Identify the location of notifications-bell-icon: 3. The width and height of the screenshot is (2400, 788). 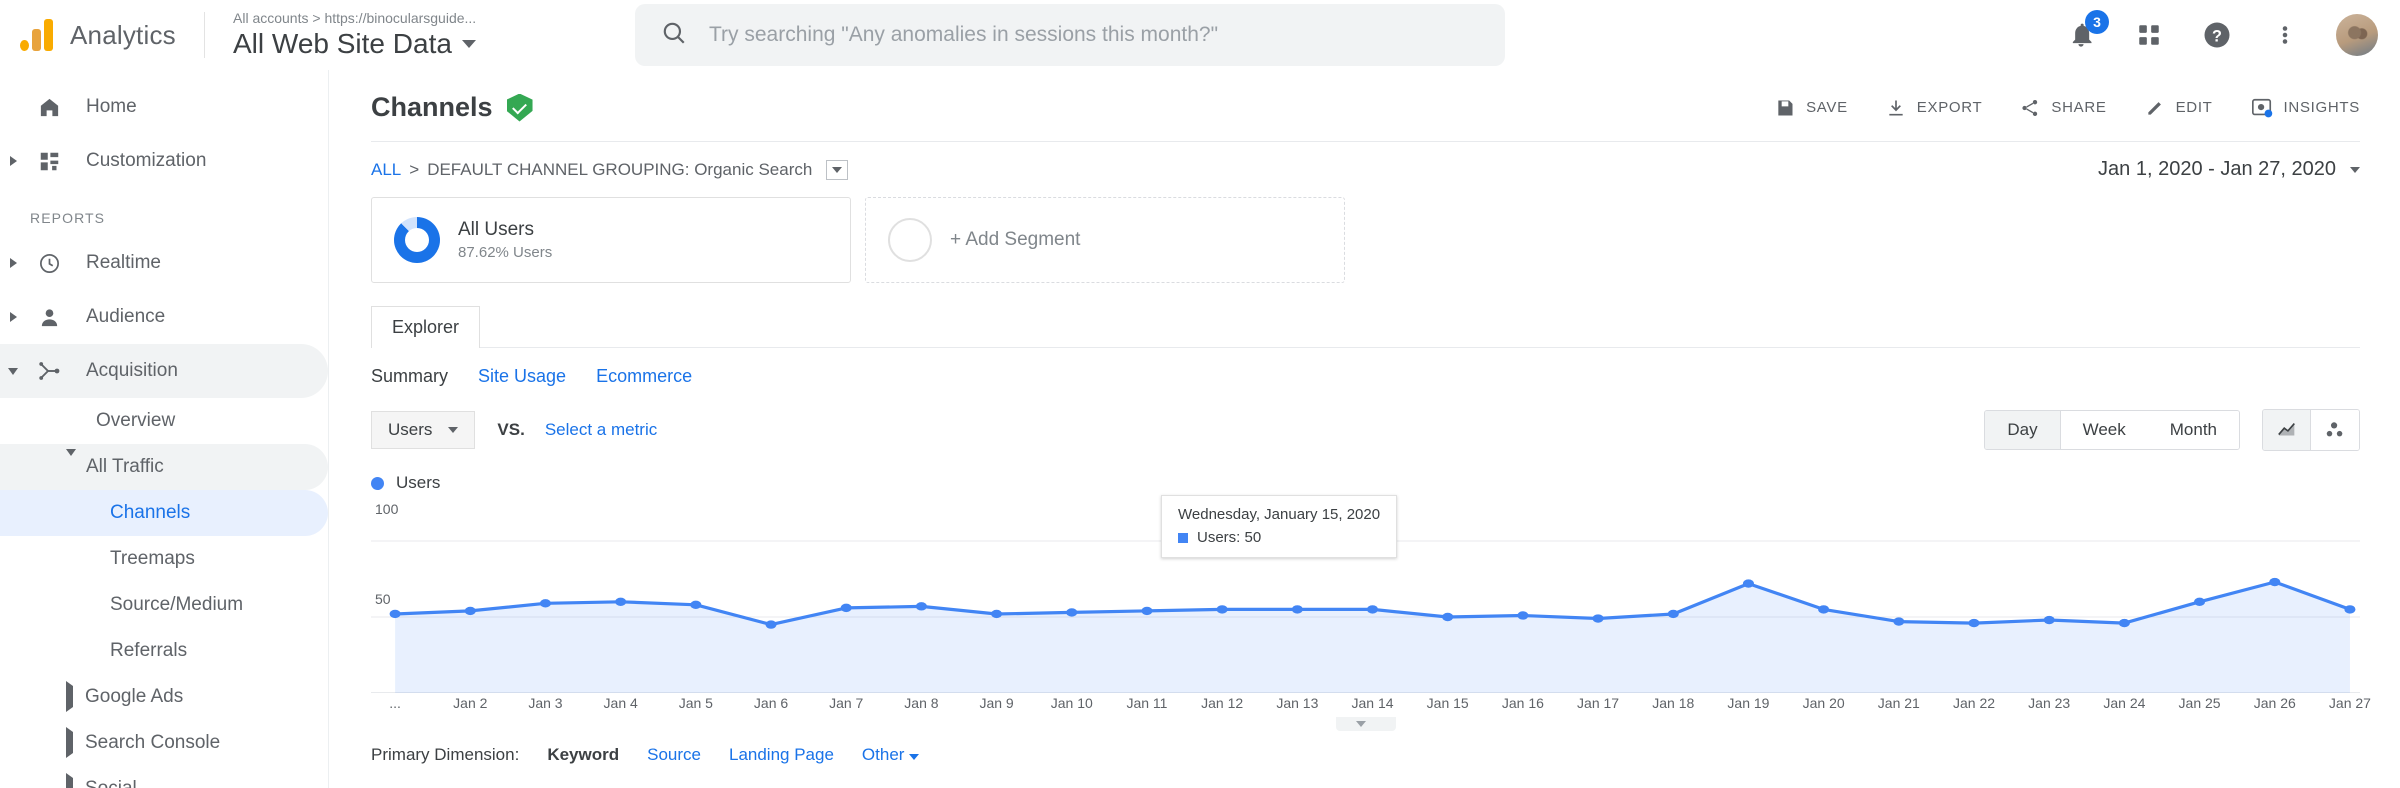
(2086, 31).